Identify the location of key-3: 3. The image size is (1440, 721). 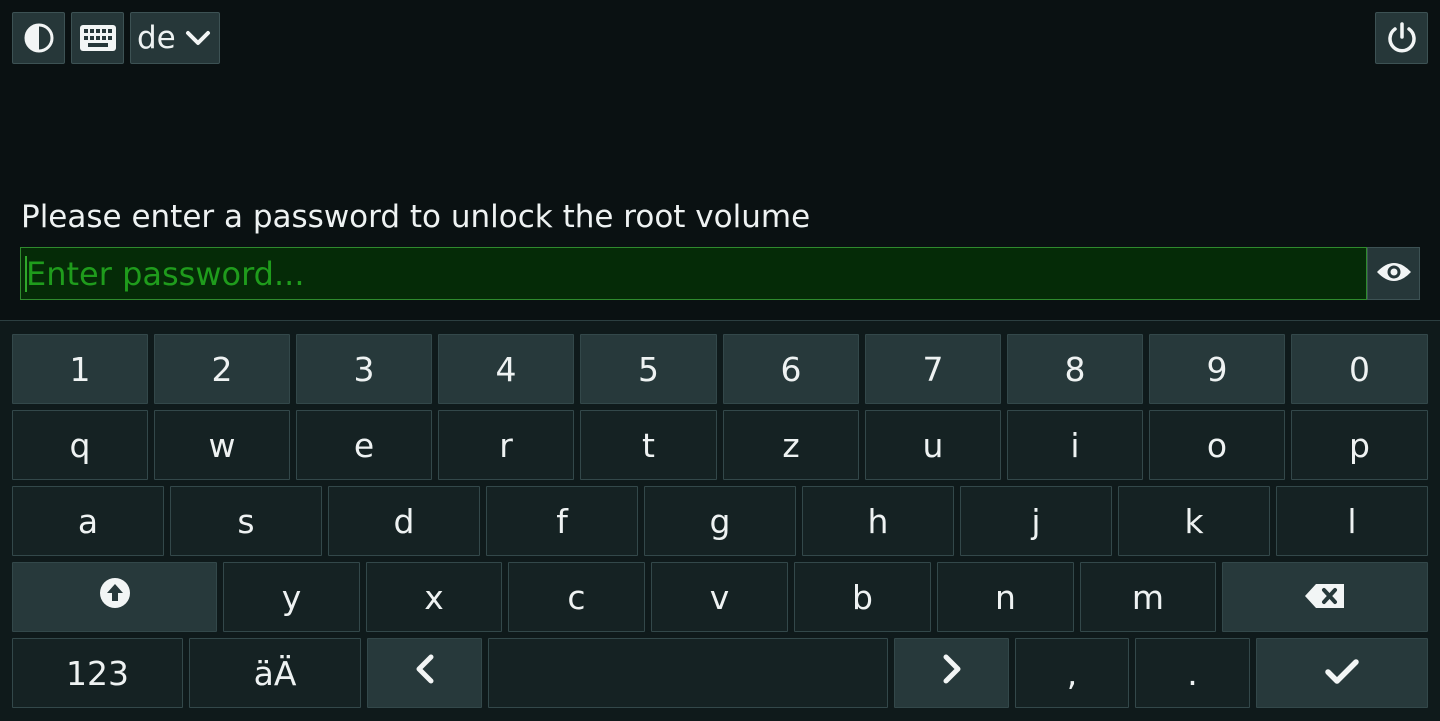
(364, 369).